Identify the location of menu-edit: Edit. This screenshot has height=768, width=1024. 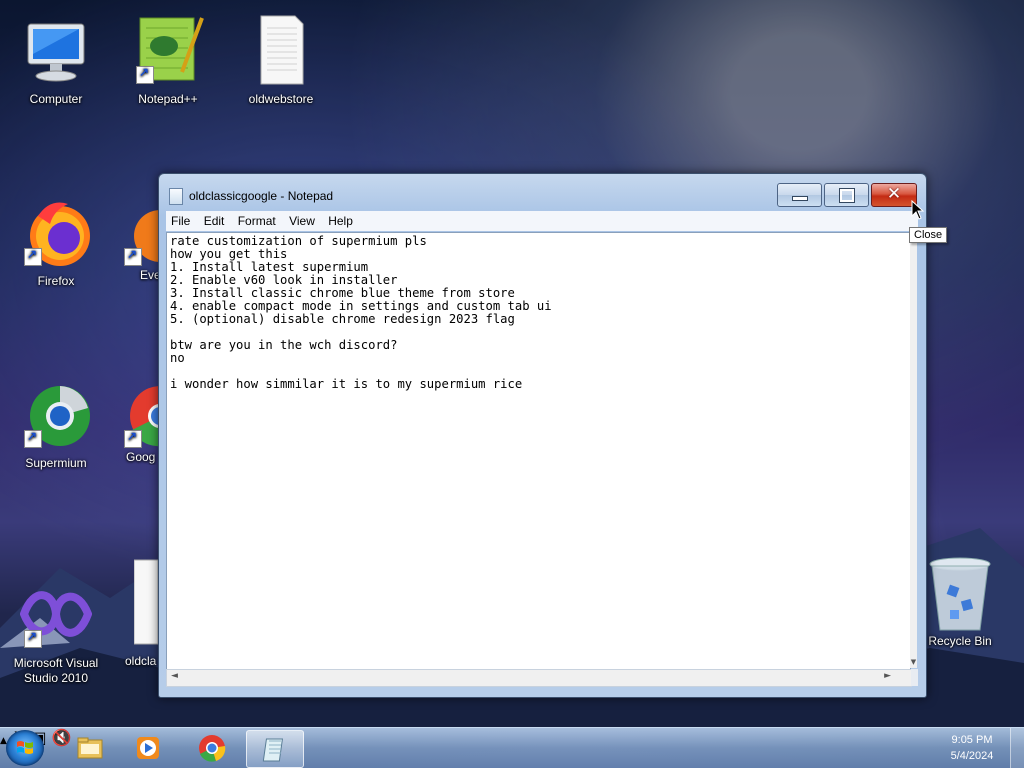
(214, 221).